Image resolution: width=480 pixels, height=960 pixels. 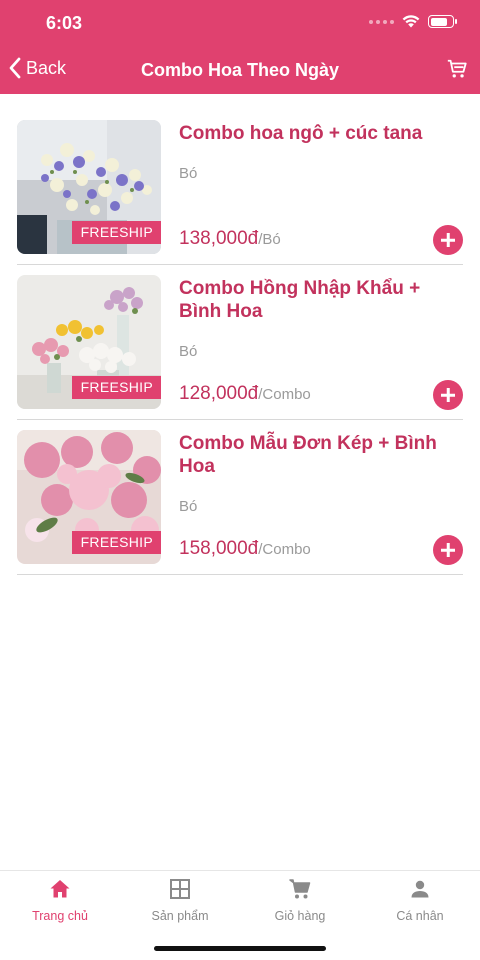 I want to click on status-time: 6:03, so click(x=64, y=23).